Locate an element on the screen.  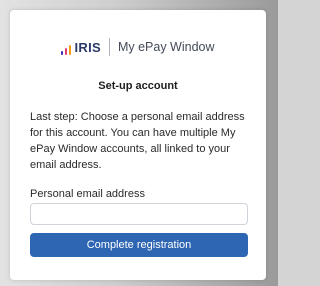
iris-logo: IRIS is located at coordinates (81, 47).